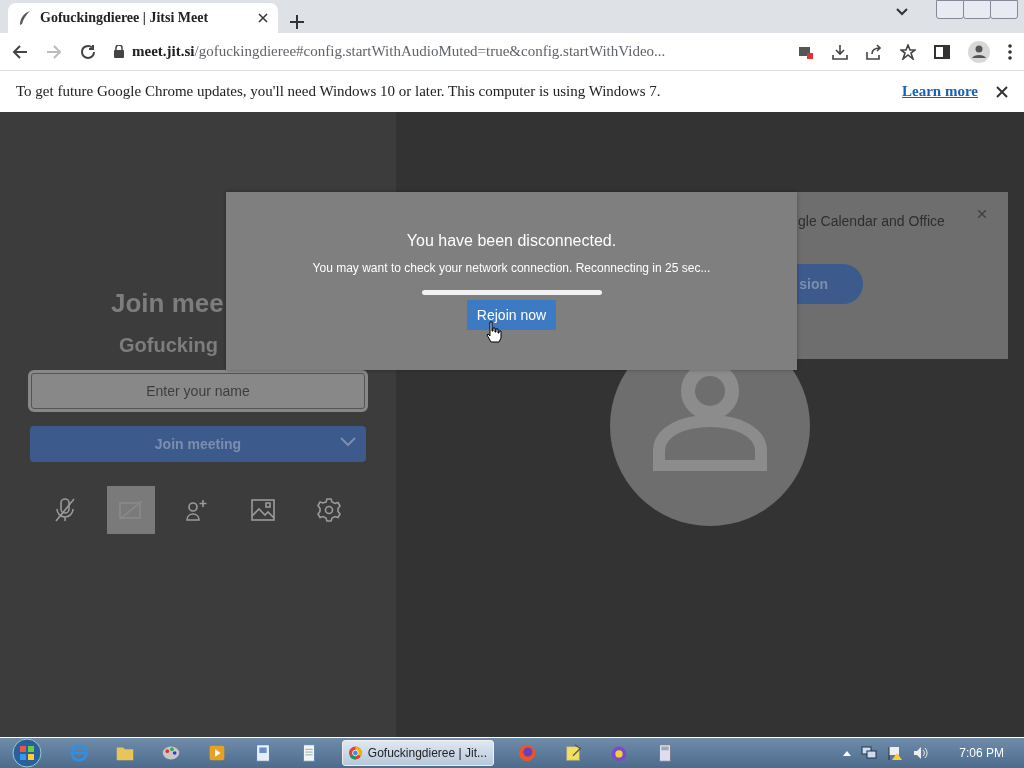 This screenshot has height=768, width=1024. What do you see at coordinates (940, 91) in the screenshot?
I see `learn-more-link: Learn more` at bounding box center [940, 91].